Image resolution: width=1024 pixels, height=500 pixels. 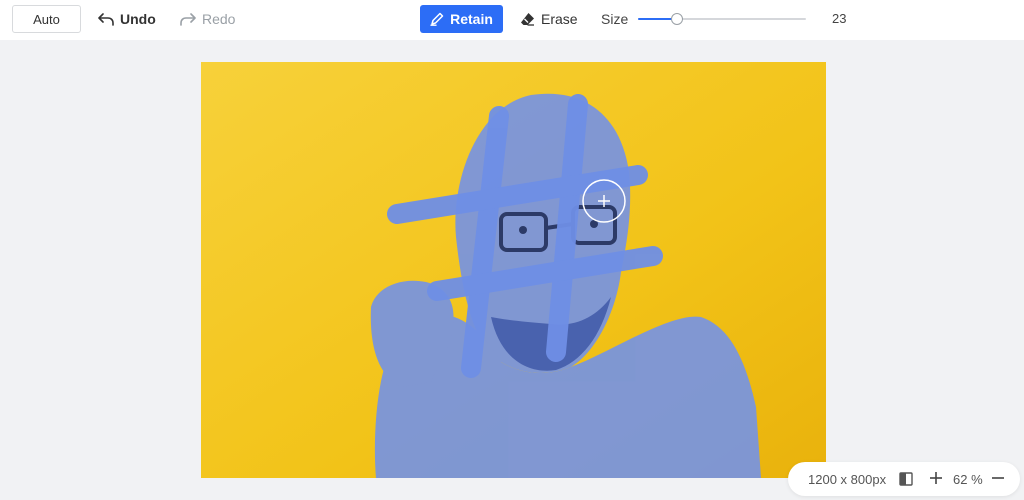 What do you see at coordinates (471, 19) in the screenshot?
I see `retain-label: Retain` at bounding box center [471, 19].